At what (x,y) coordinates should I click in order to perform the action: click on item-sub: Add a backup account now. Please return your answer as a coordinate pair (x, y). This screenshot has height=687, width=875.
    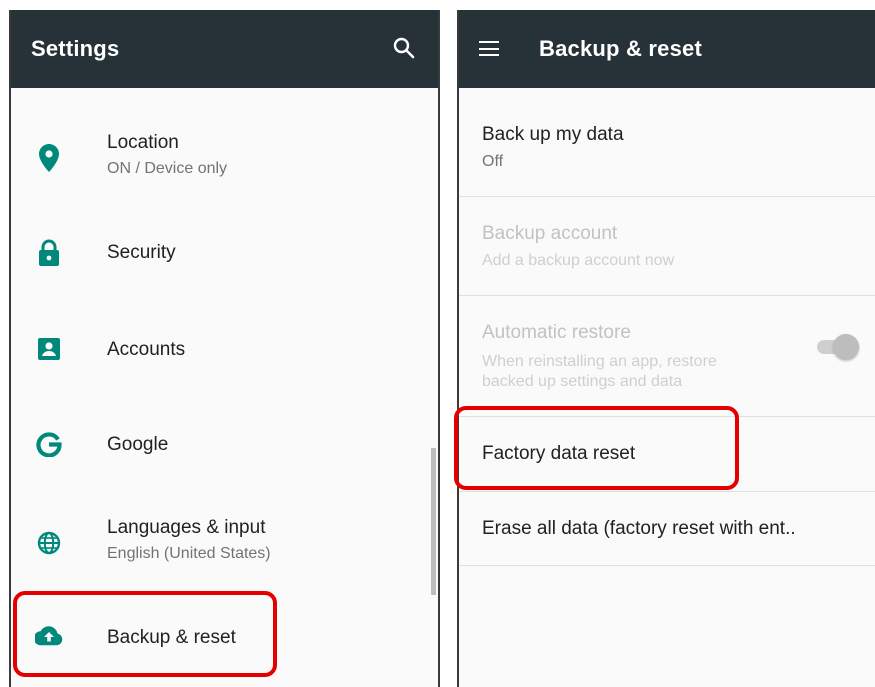
    Looking at the image, I should click on (578, 260).